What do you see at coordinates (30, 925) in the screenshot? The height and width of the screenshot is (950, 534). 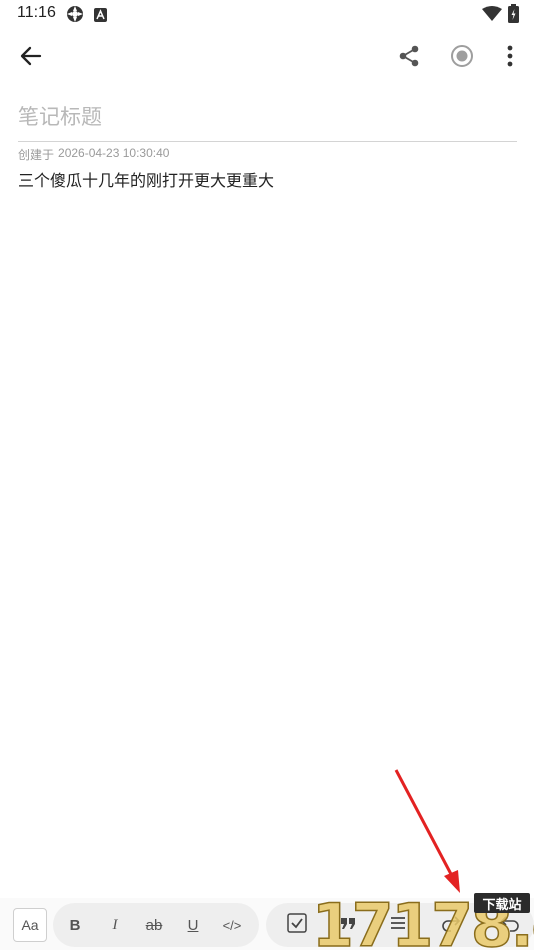 I see `text-format-button: Aa` at bounding box center [30, 925].